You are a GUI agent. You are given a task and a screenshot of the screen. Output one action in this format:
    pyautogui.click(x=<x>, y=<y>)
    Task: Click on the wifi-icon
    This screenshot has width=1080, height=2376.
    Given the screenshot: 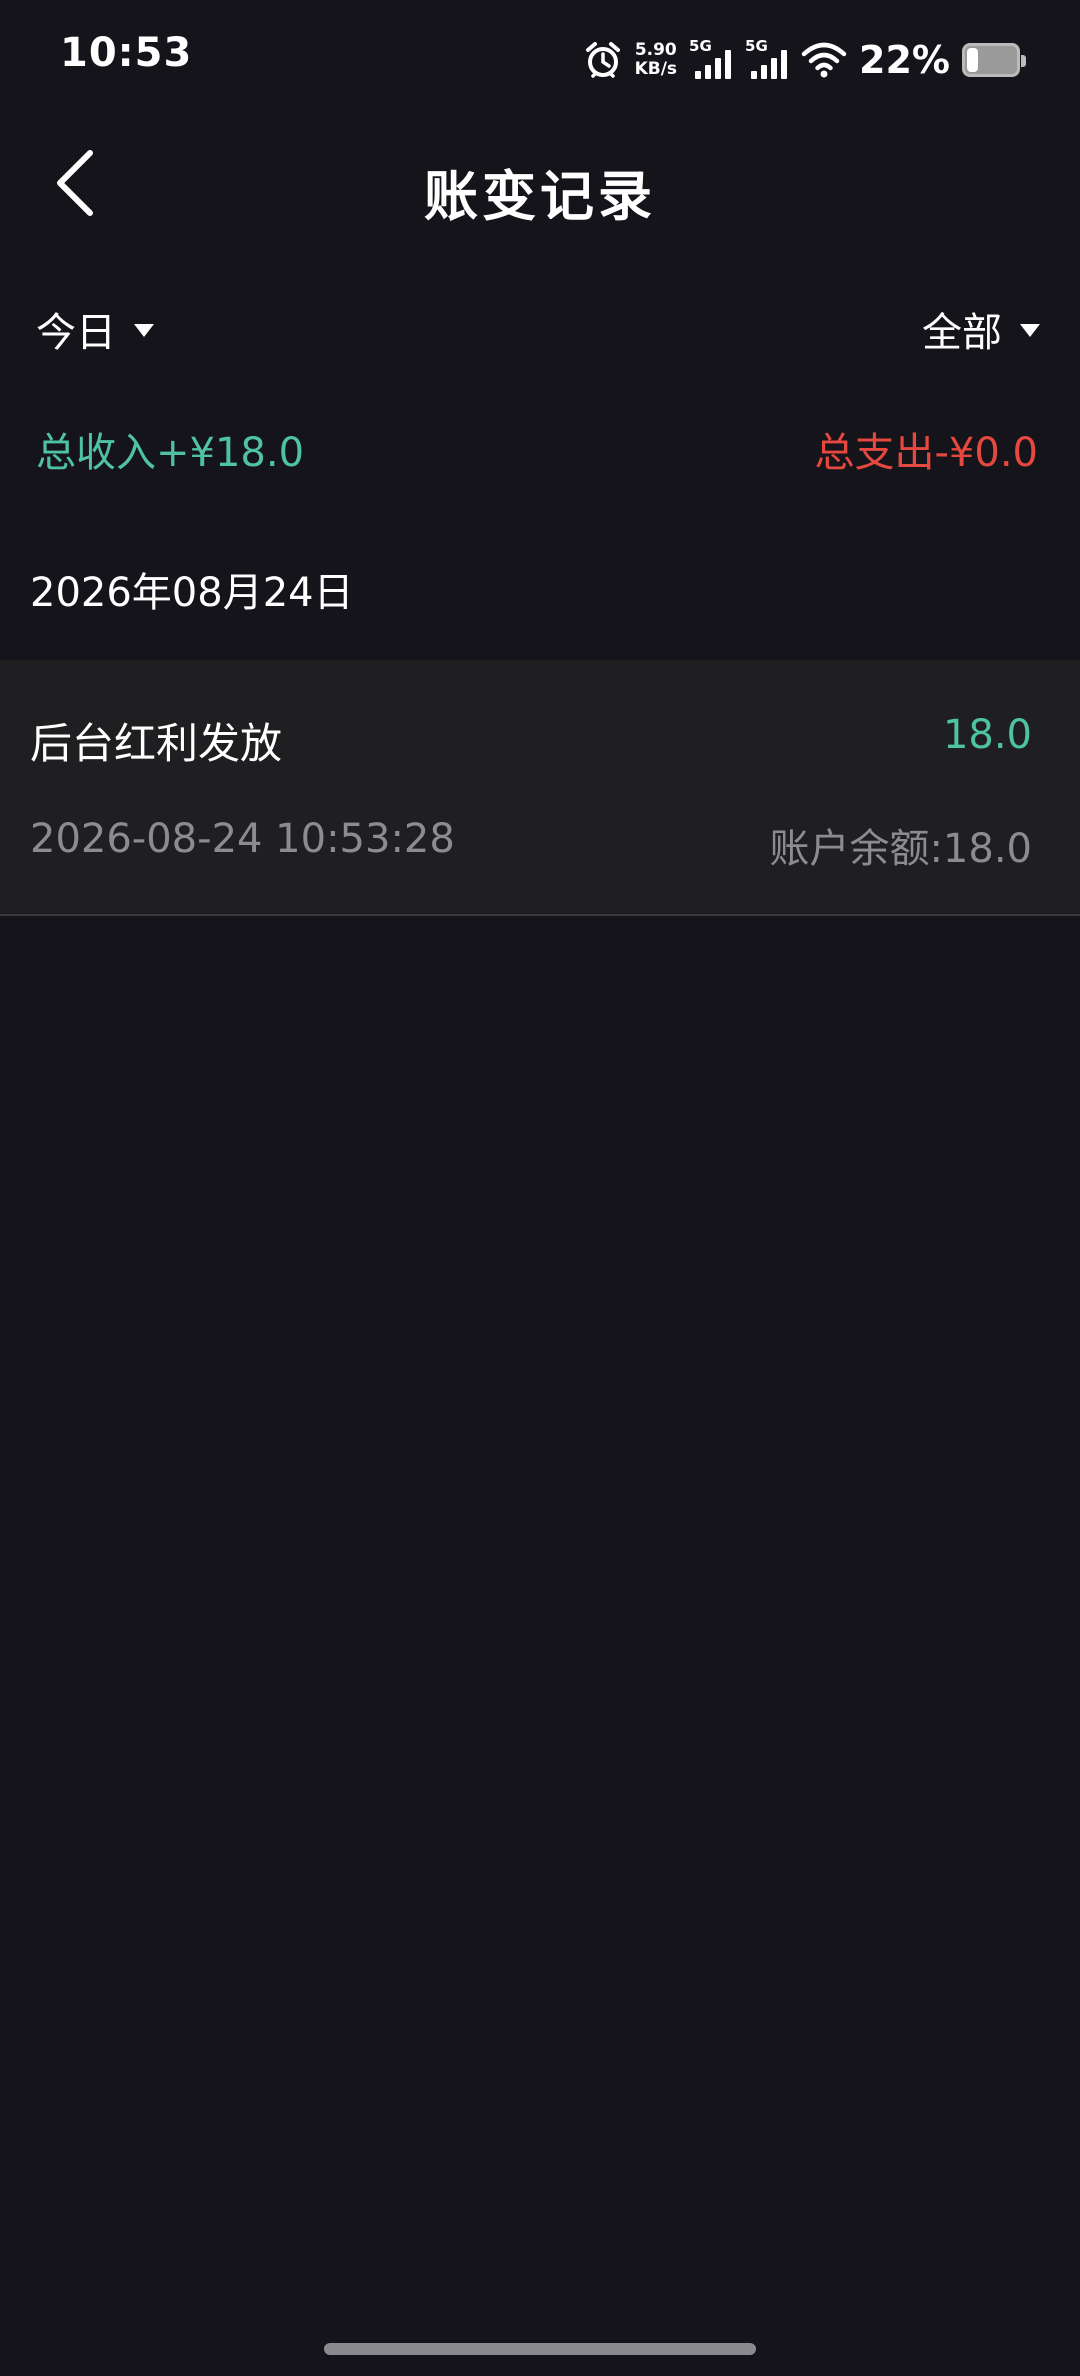 What is the action you would take?
    pyautogui.click(x=824, y=60)
    